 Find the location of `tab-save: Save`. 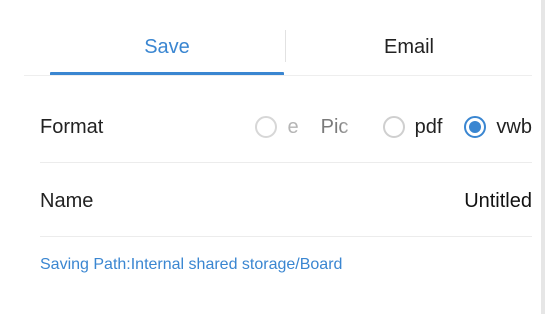

tab-save: Save is located at coordinates (167, 47).